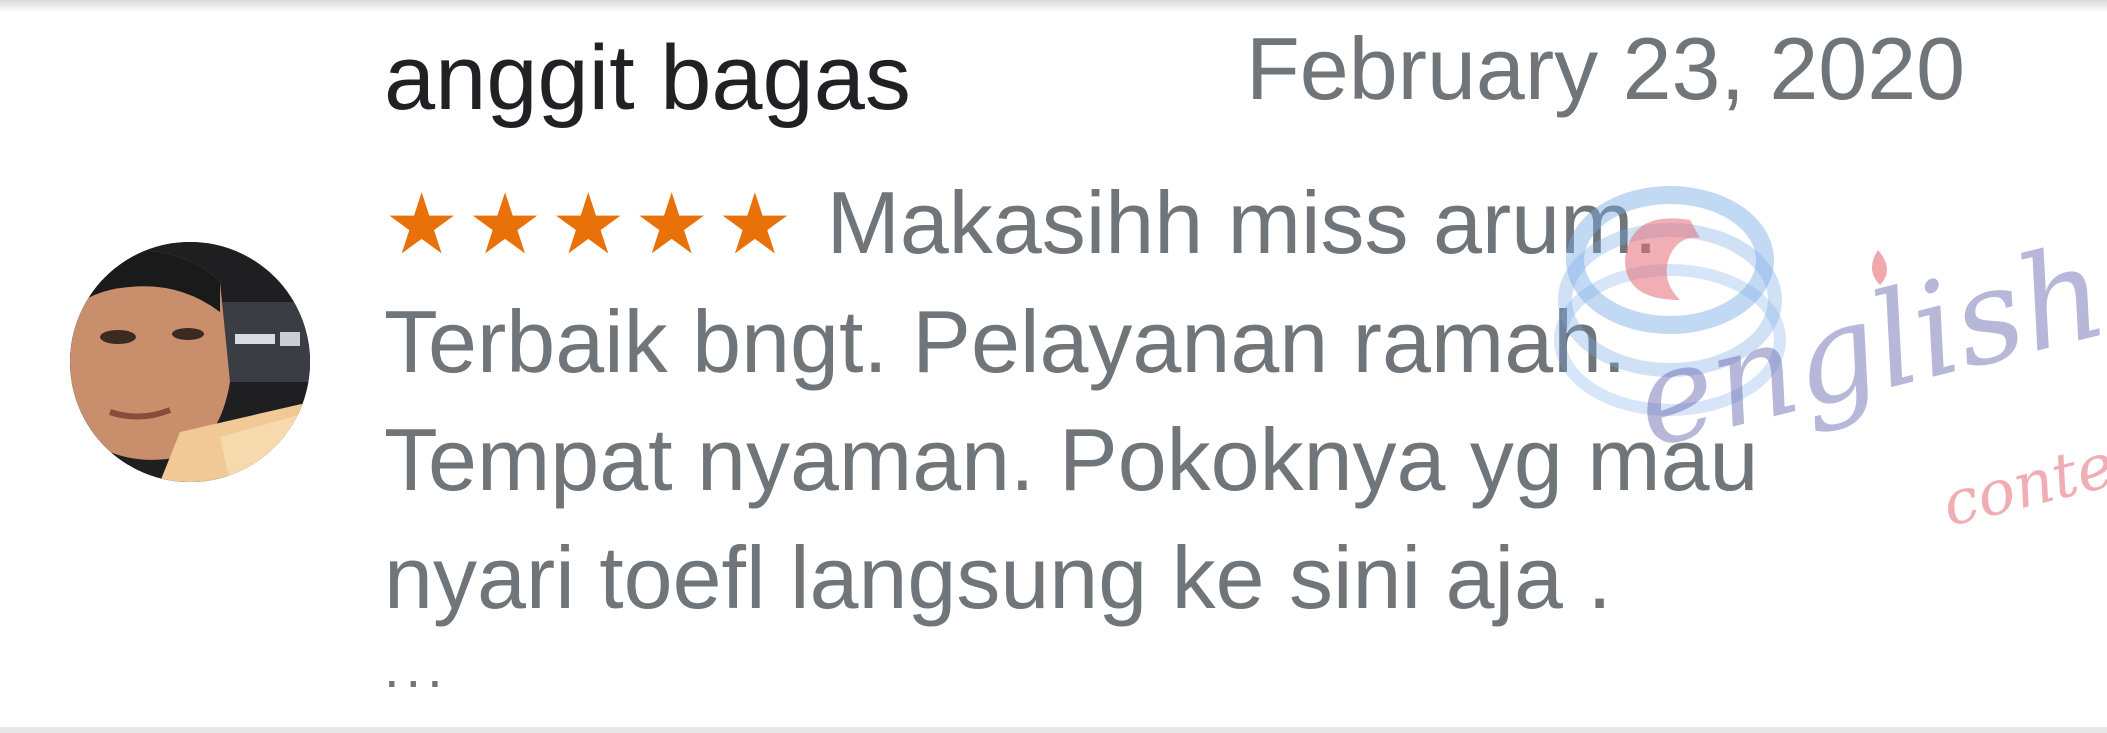  I want to click on bottom-divider, so click(1053, 730).